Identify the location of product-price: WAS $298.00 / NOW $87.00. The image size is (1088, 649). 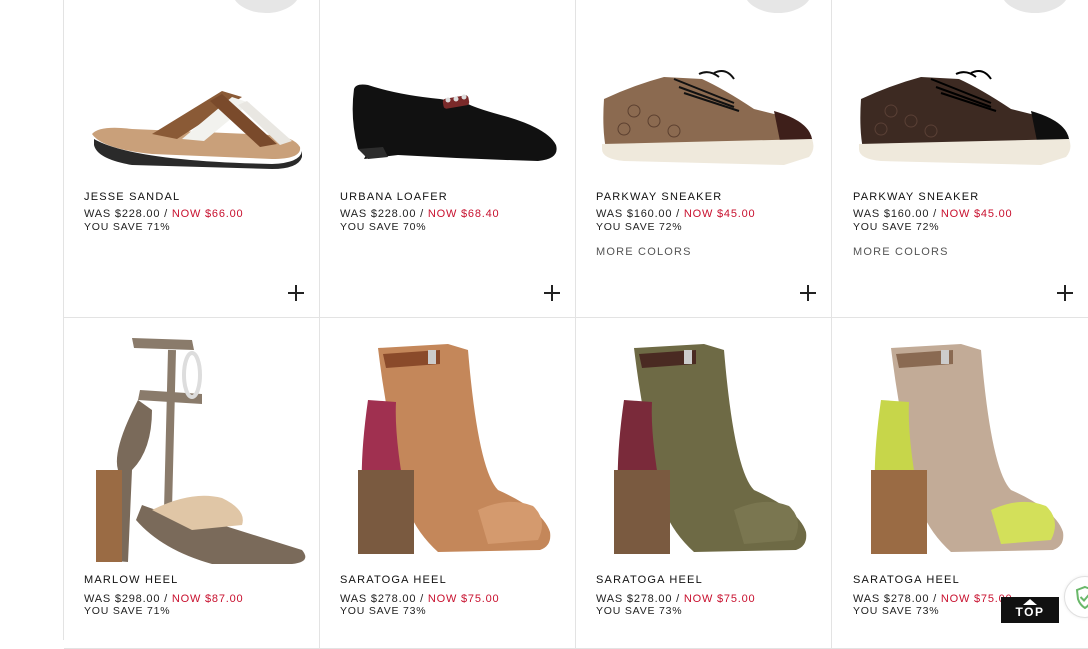
(163, 599).